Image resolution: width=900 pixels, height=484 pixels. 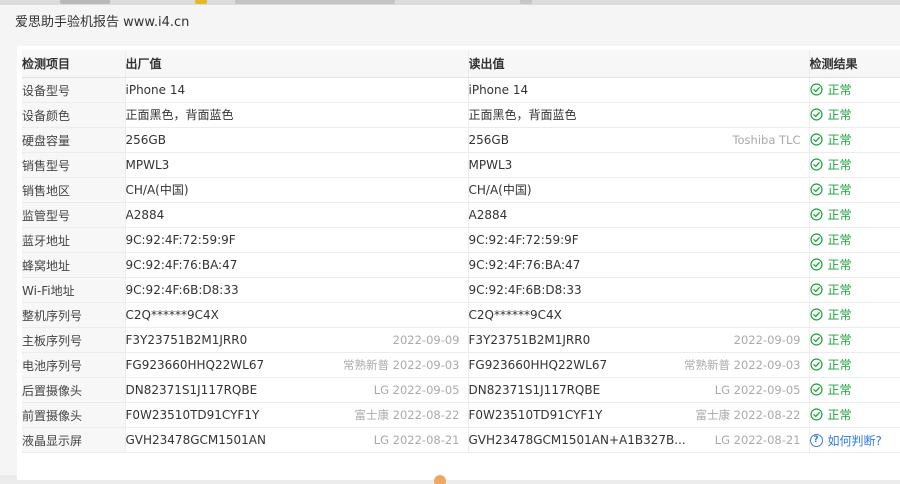 What do you see at coordinates (74, 140) in the screenshot?
I see `row-item-label: 硬盘容量` at bounding box center [74, 140].